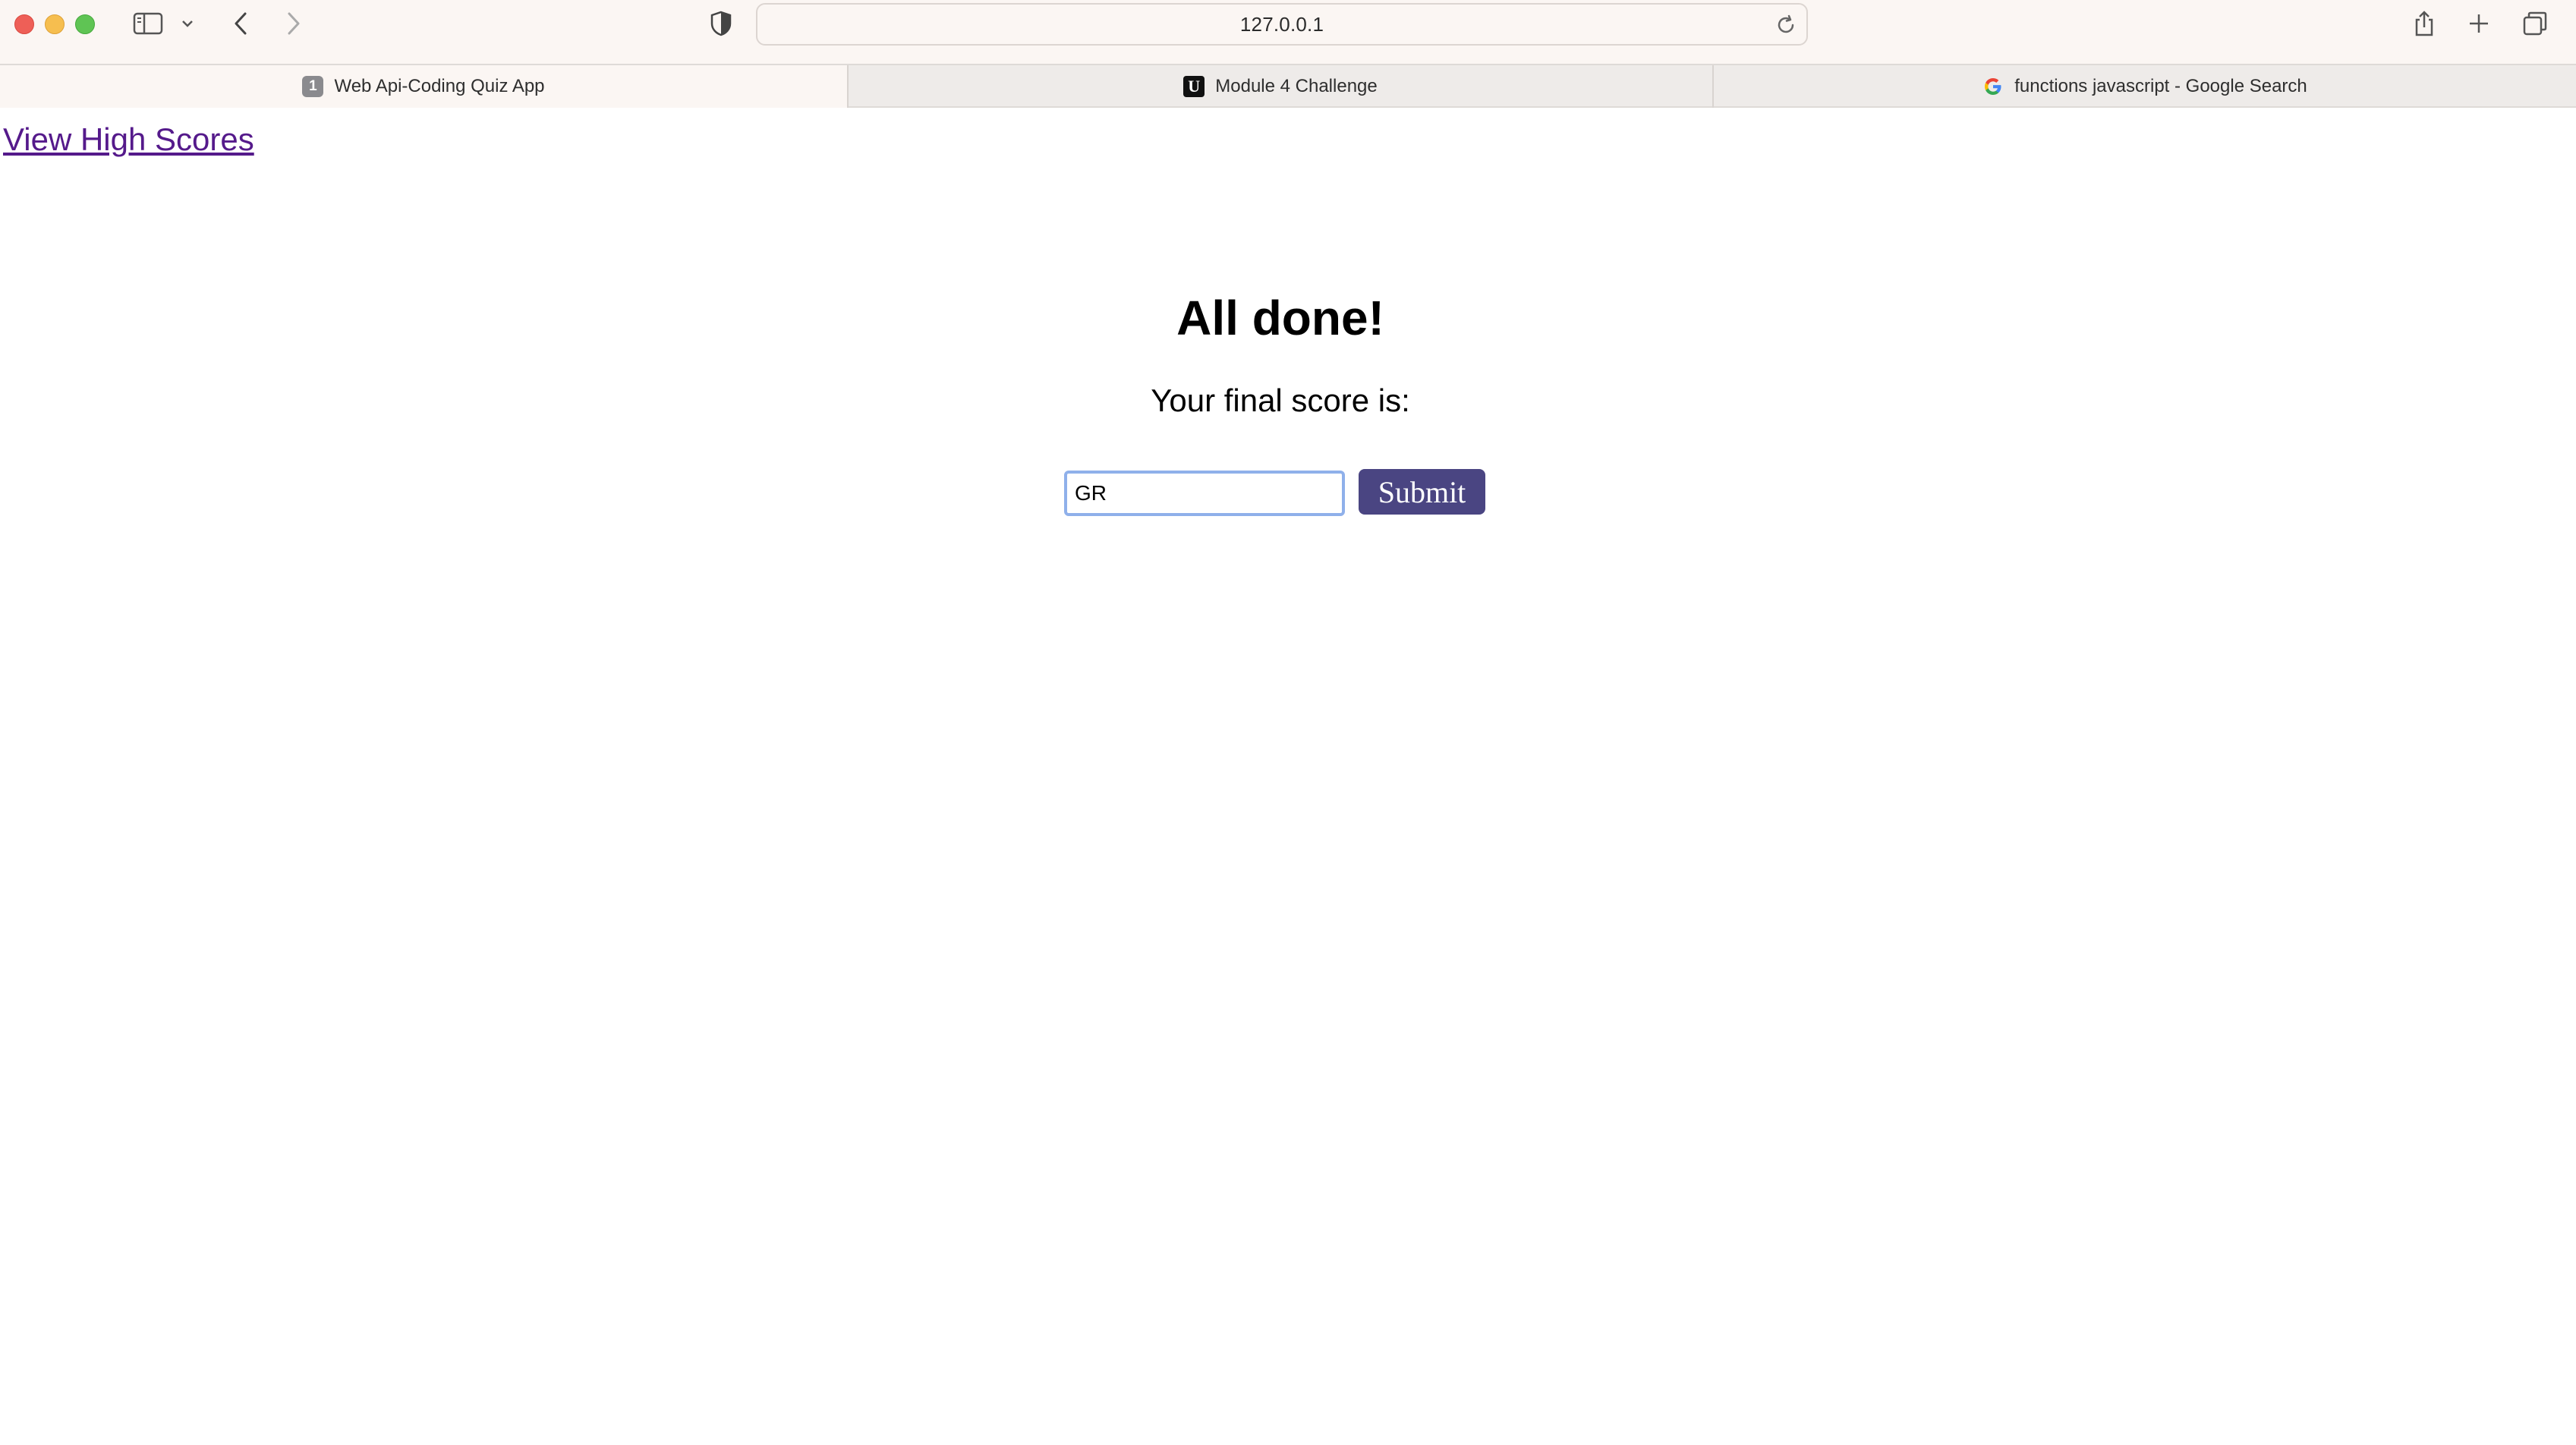  Describe the element at coordinates (439, 86) in the screenshot. I see `tab-label: Web Api-Coding Quiz App` at that location.